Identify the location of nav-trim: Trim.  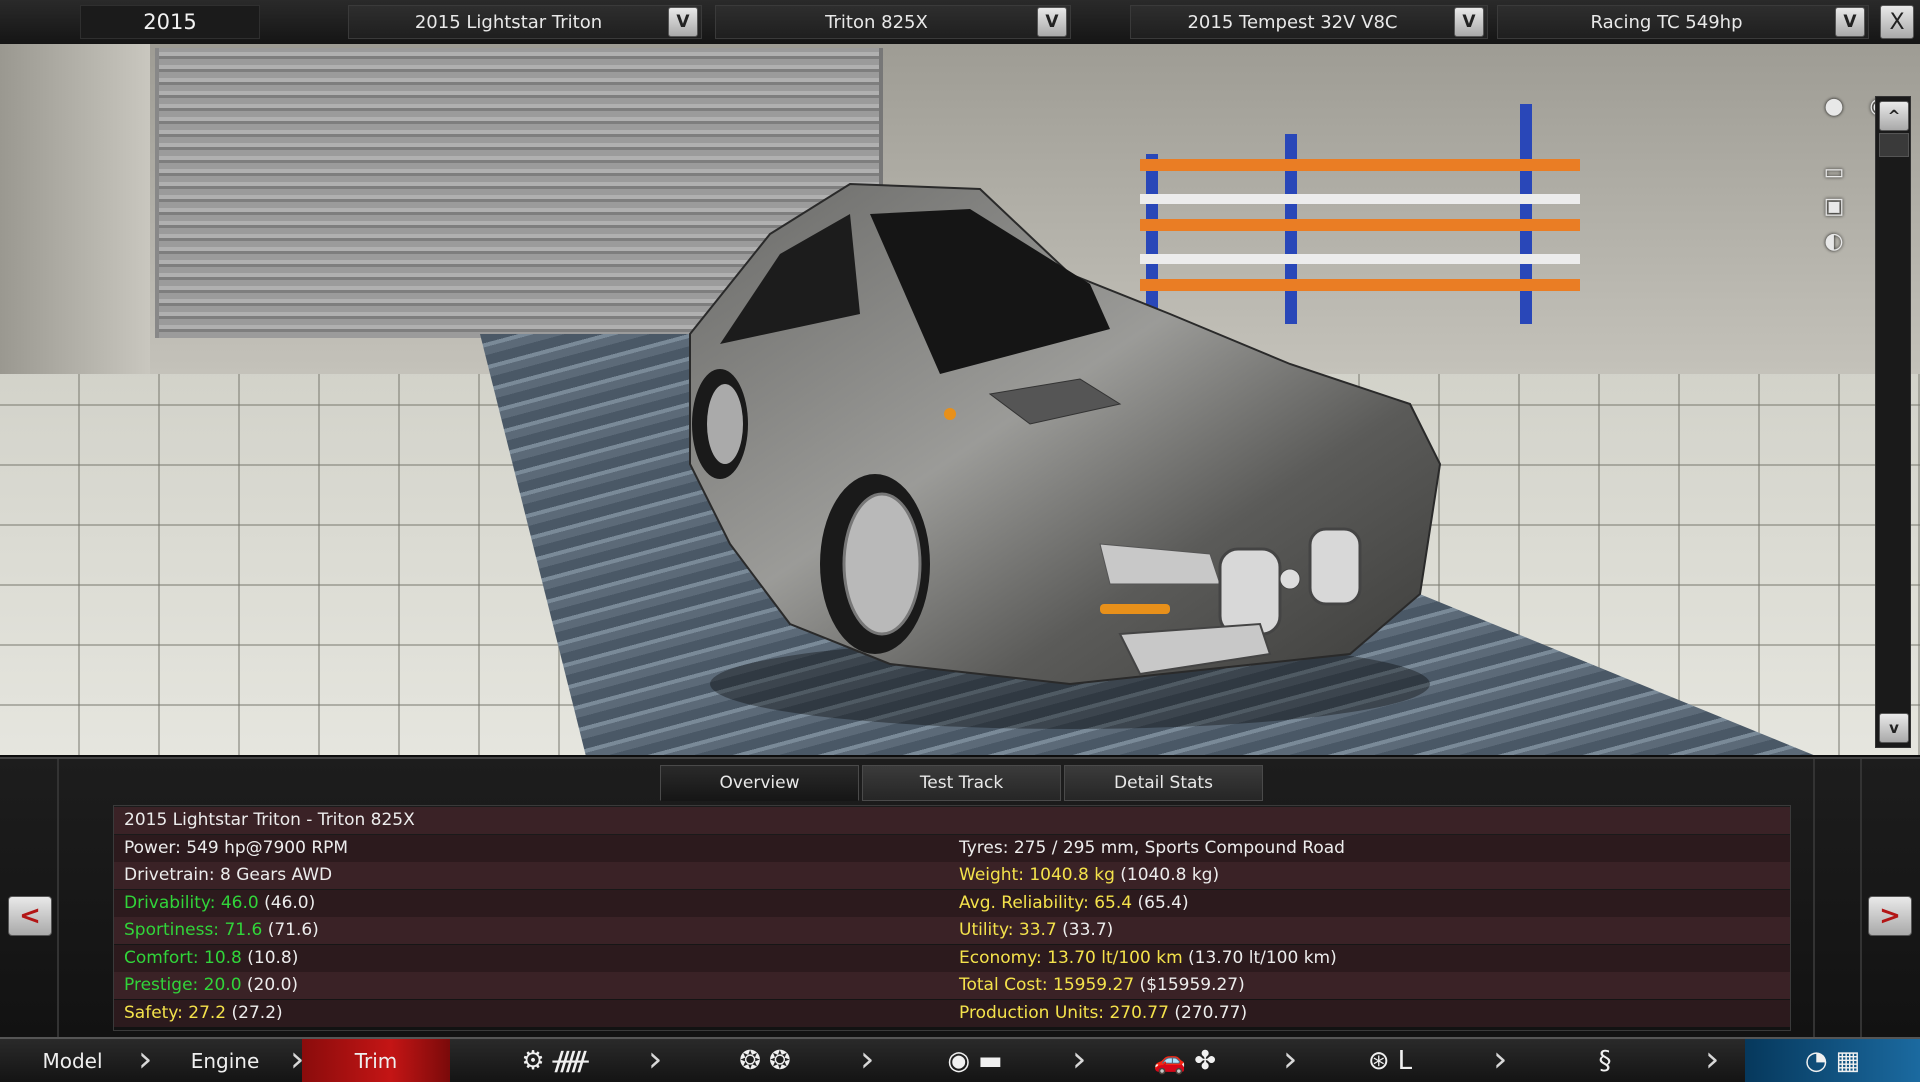
(376, 1060).